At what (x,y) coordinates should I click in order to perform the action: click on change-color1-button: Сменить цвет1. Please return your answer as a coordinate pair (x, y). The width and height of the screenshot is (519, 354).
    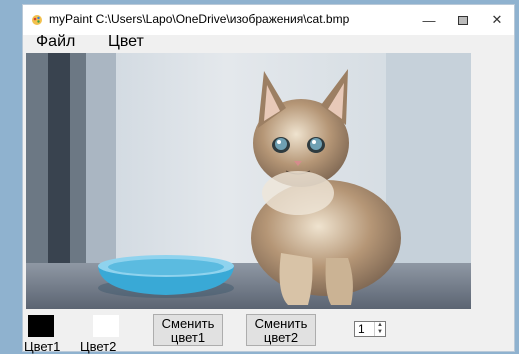
    Looking at the image, I should click on (188, 330).